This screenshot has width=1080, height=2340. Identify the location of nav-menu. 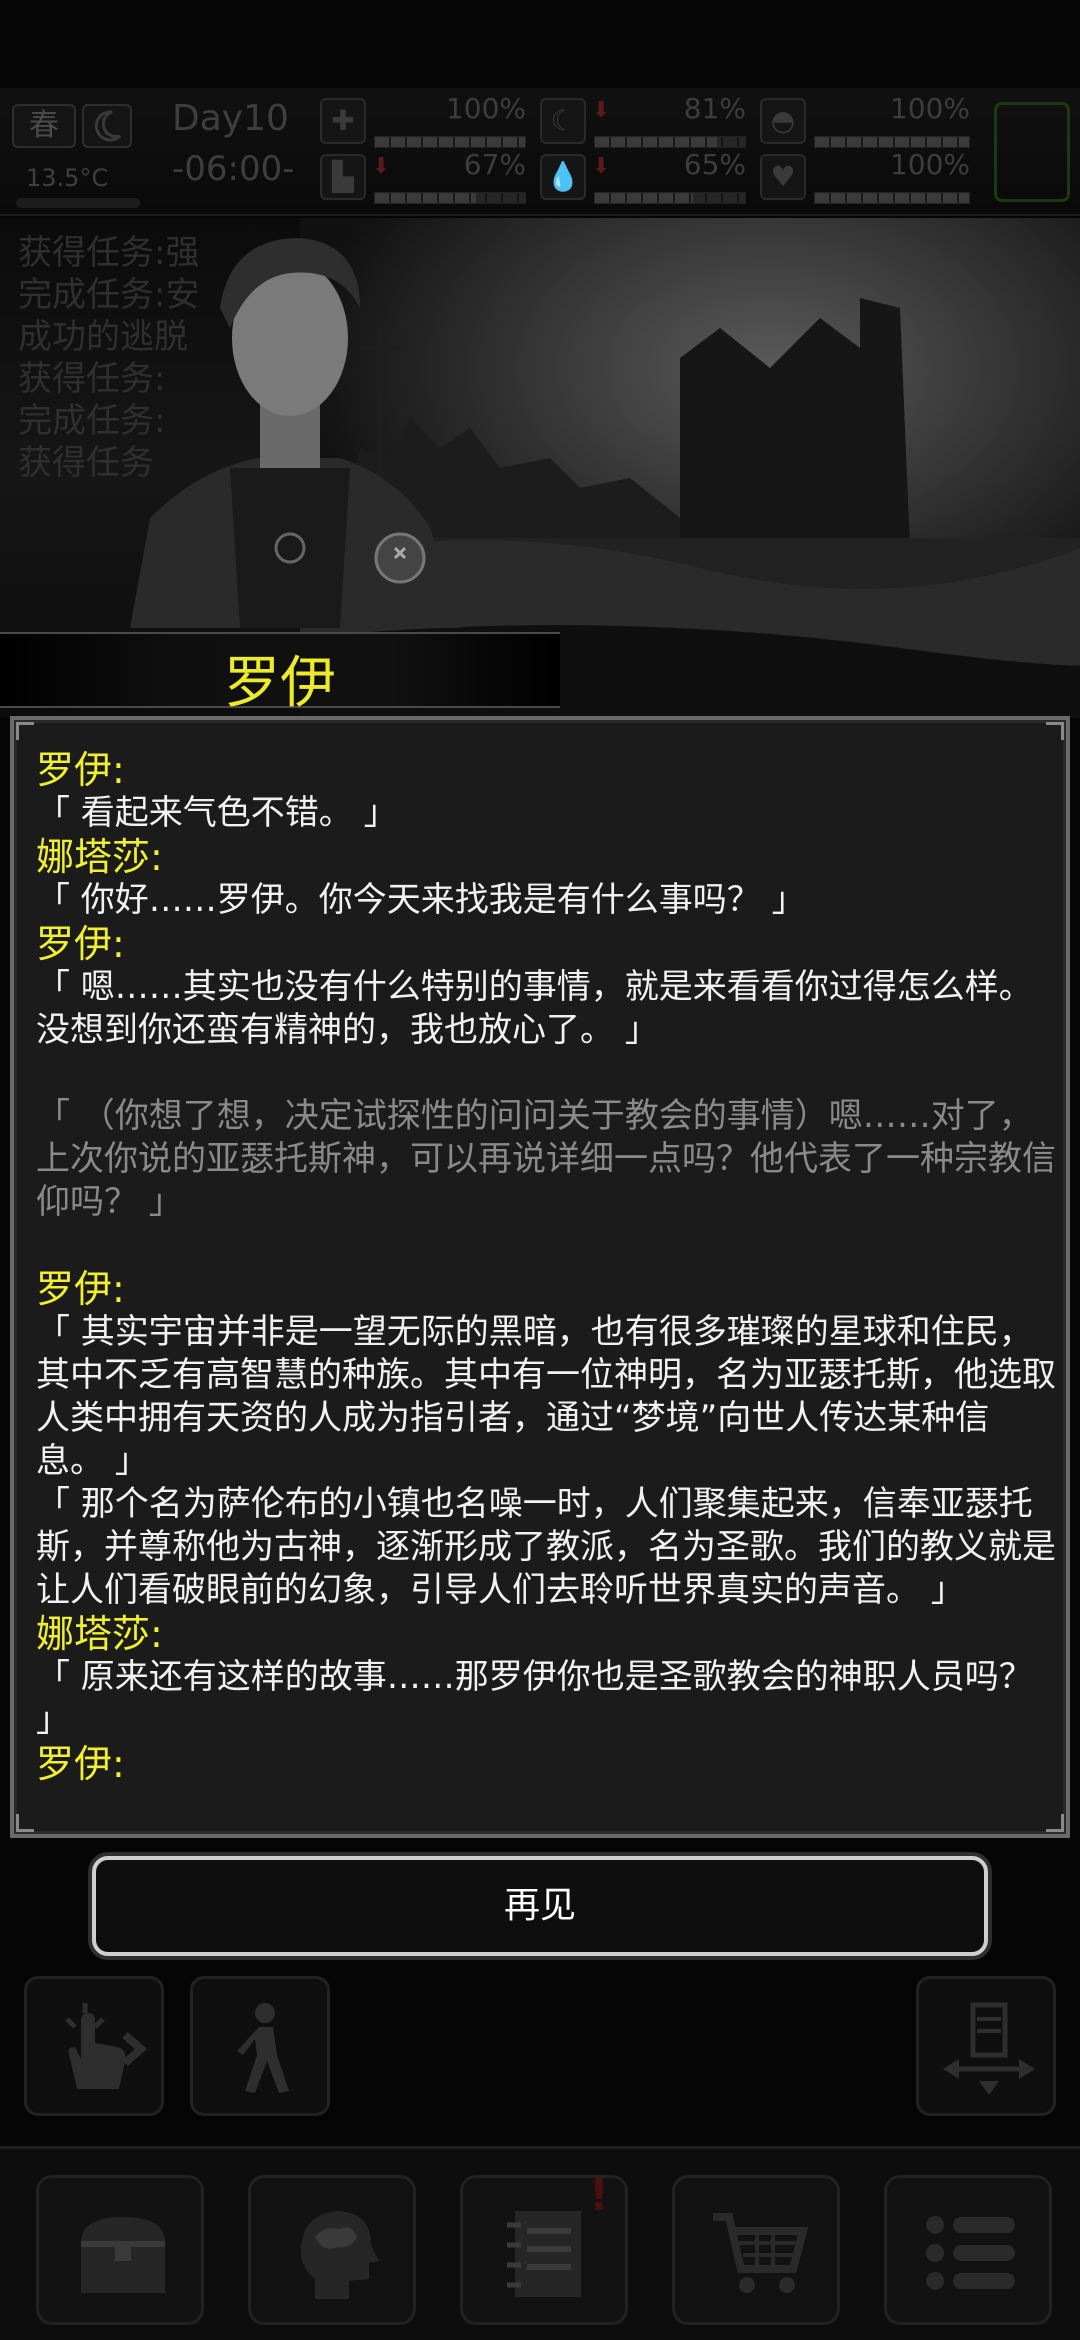
(968, 2250).